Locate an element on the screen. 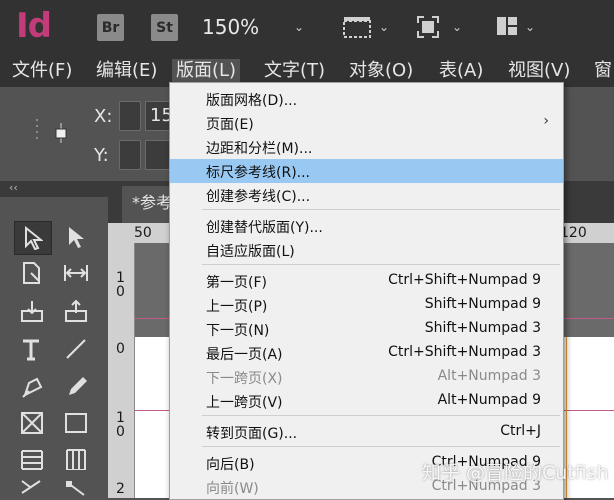  line-tool is located at coordinates (76, 349).